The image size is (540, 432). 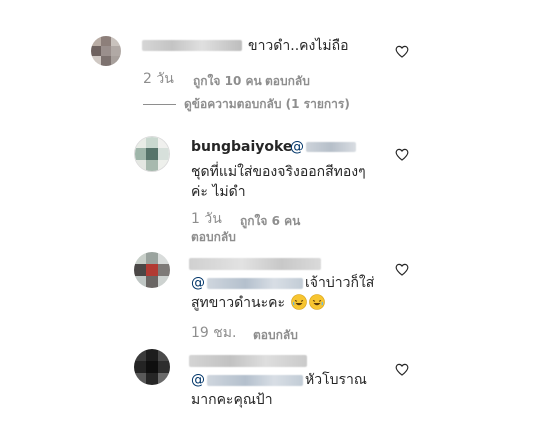 What do you see at coordinates (278, 172) in the screenshot?
I see `comment-text-line-1: ชุดที่แม่ใส่ของจริงออกสีทองๆ` at bounding box center [278, 172].